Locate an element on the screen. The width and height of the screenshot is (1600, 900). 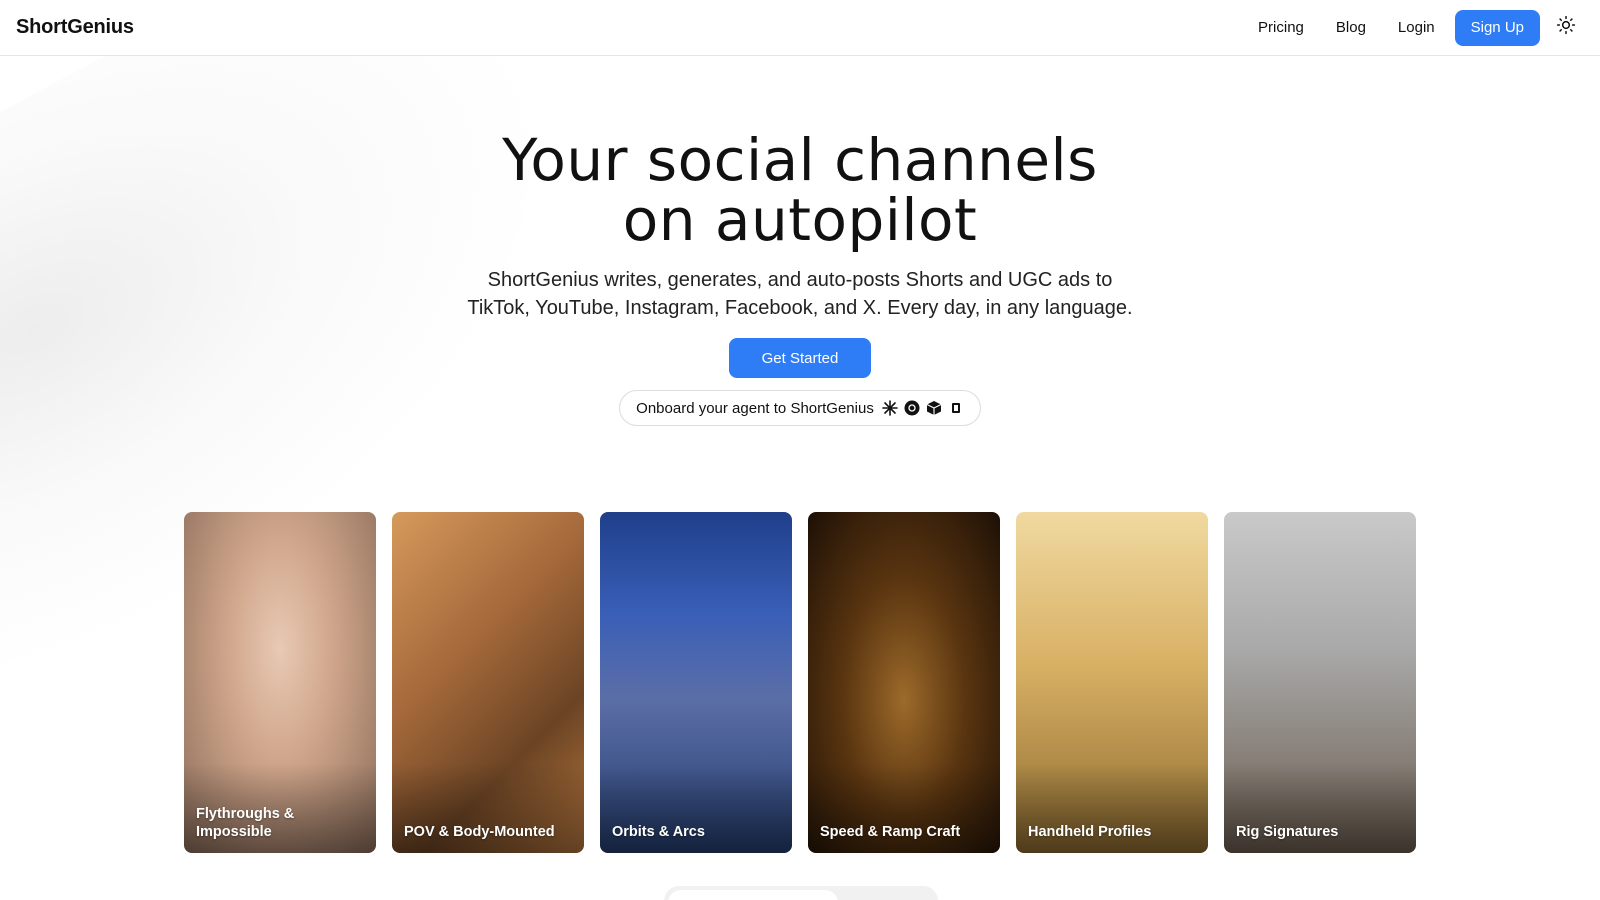
card-label: POV & Body-Mounted is located at coordinates (479, 832).